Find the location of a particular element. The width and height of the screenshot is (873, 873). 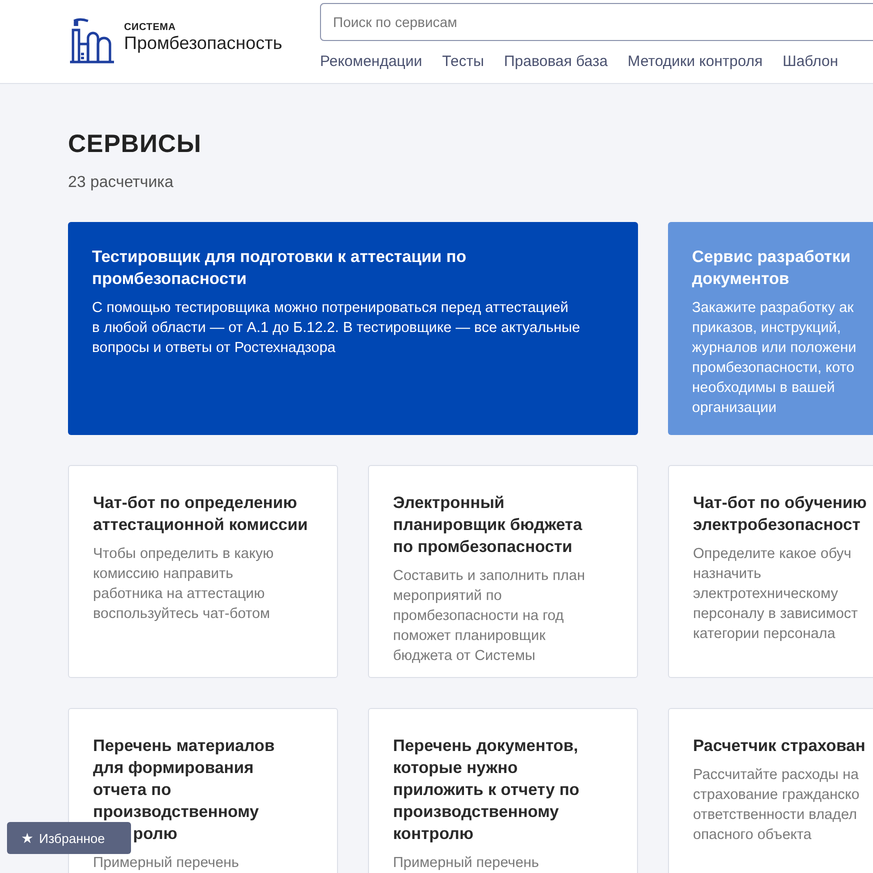

card-title: Электронный планировщик бюджета по промбезопасности is located at coordinates (488, 525).